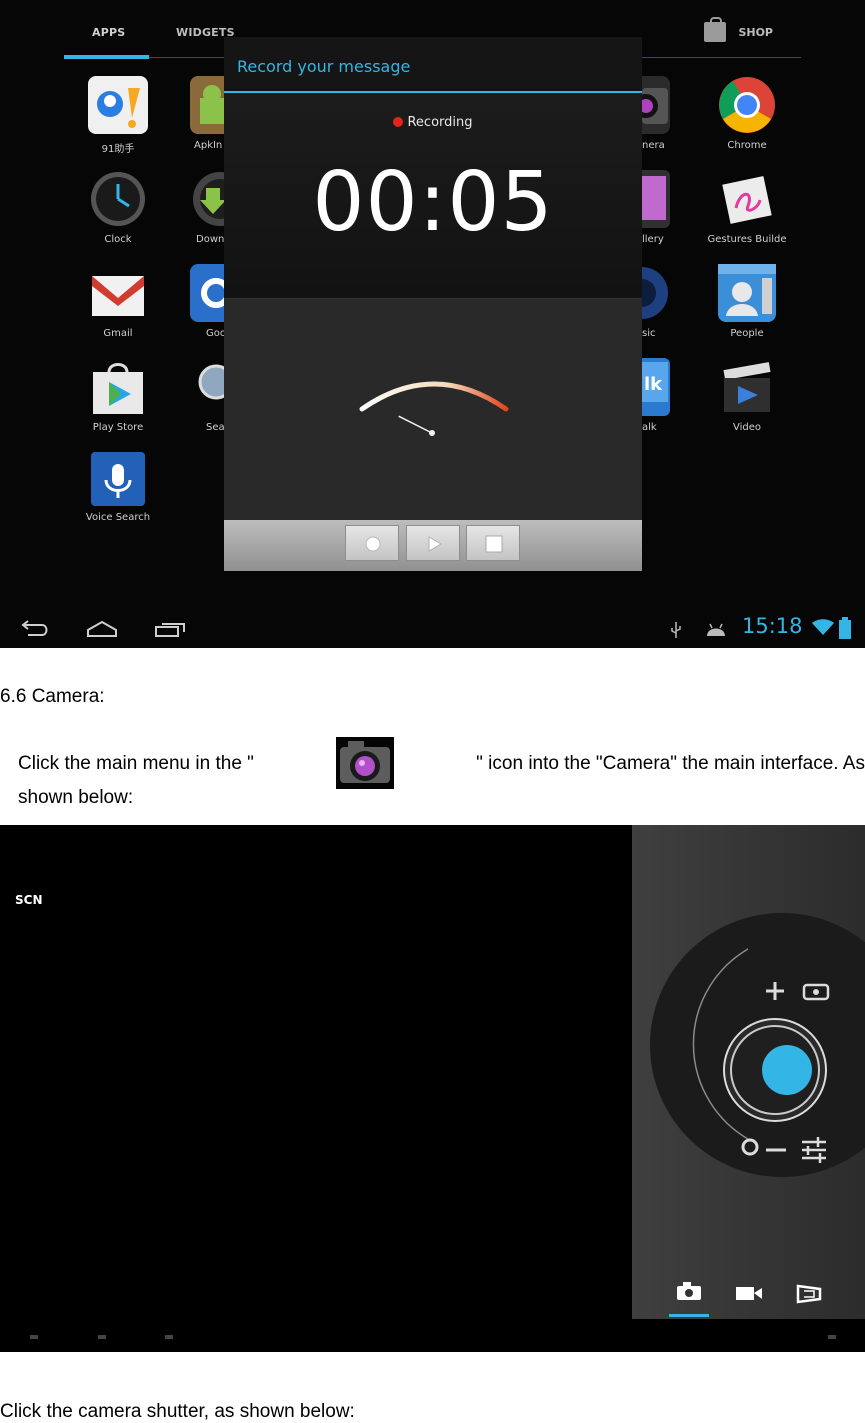  What do you see at coordinates (118, 149) in the screenshot?
I see `app-label: 91助手` at bounding box center [118, 149].